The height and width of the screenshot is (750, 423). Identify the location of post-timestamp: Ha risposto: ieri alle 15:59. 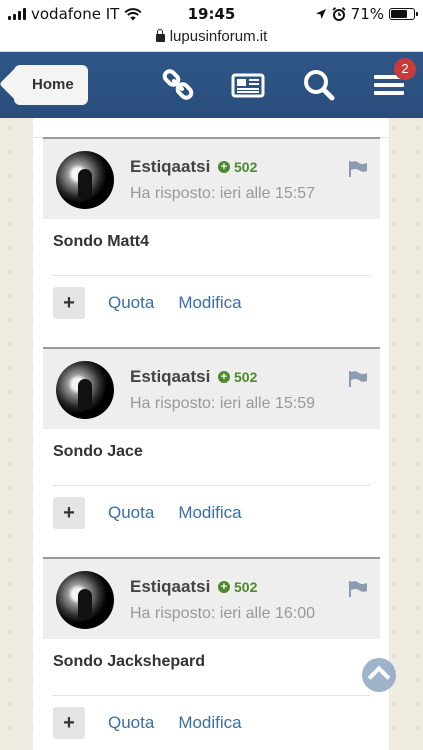
(222, 403).